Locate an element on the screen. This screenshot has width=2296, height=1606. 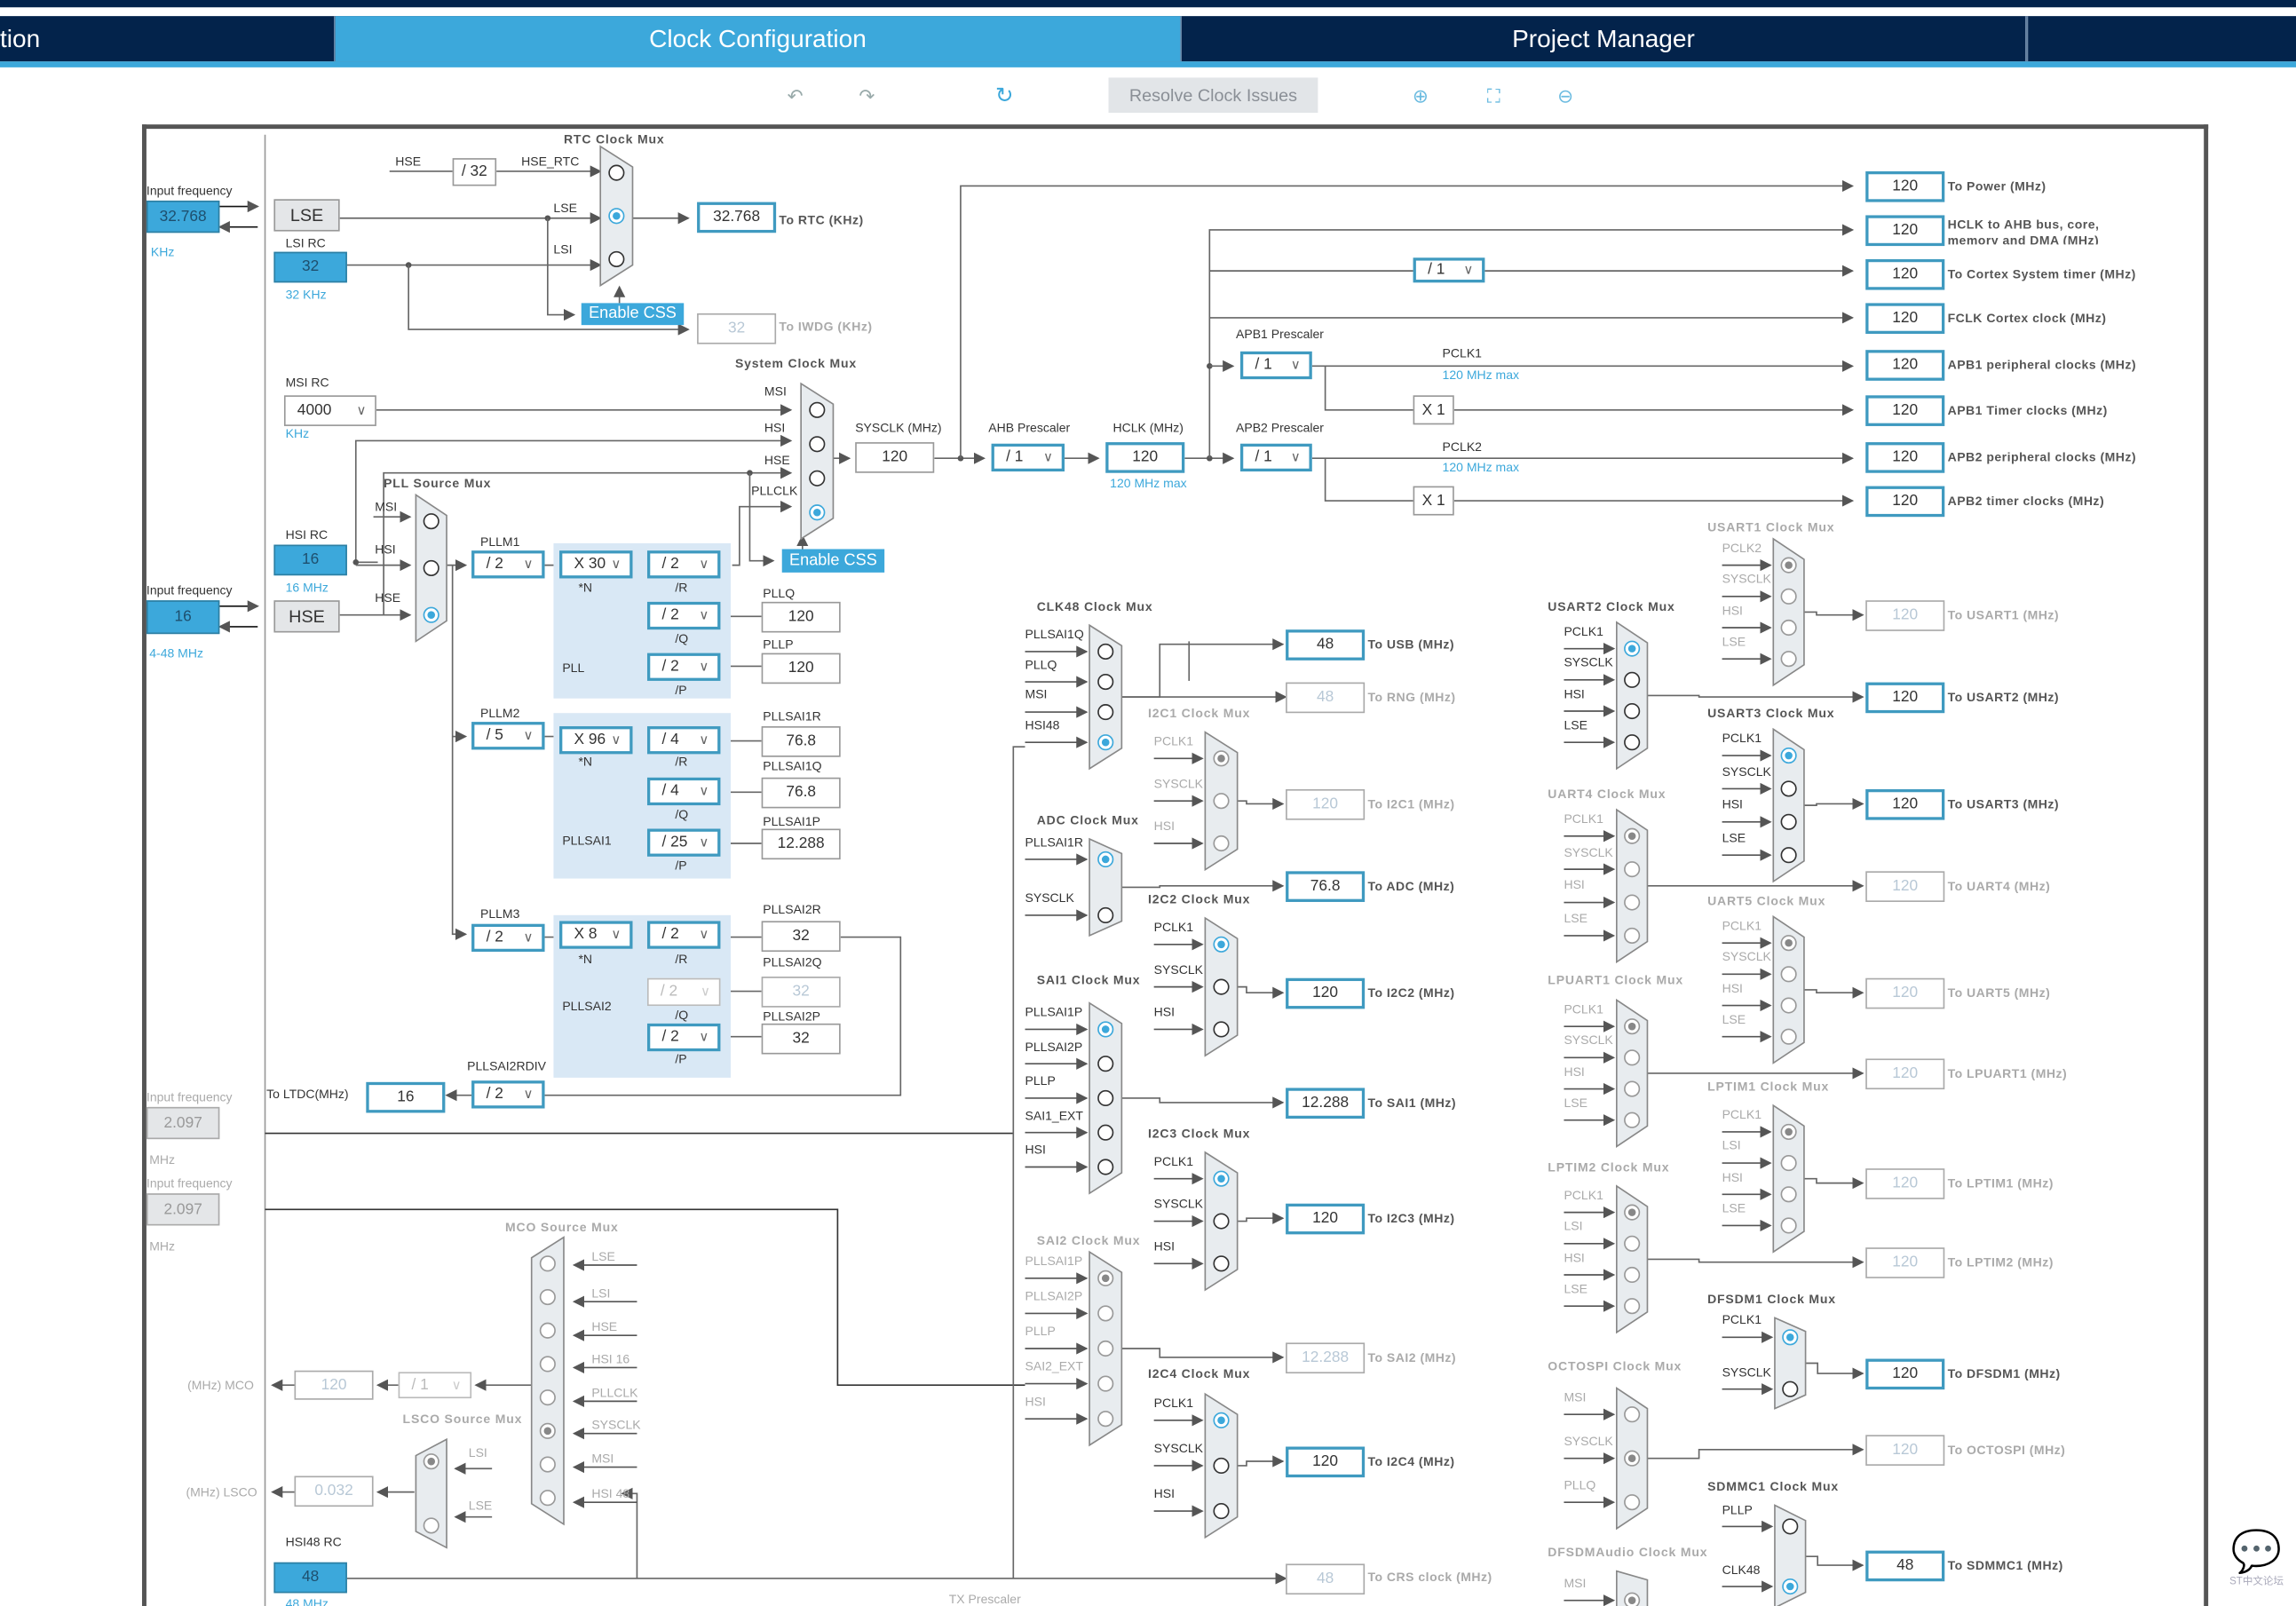
pll-q-select: / 2 ∨ is located at coordinates (683, 615).